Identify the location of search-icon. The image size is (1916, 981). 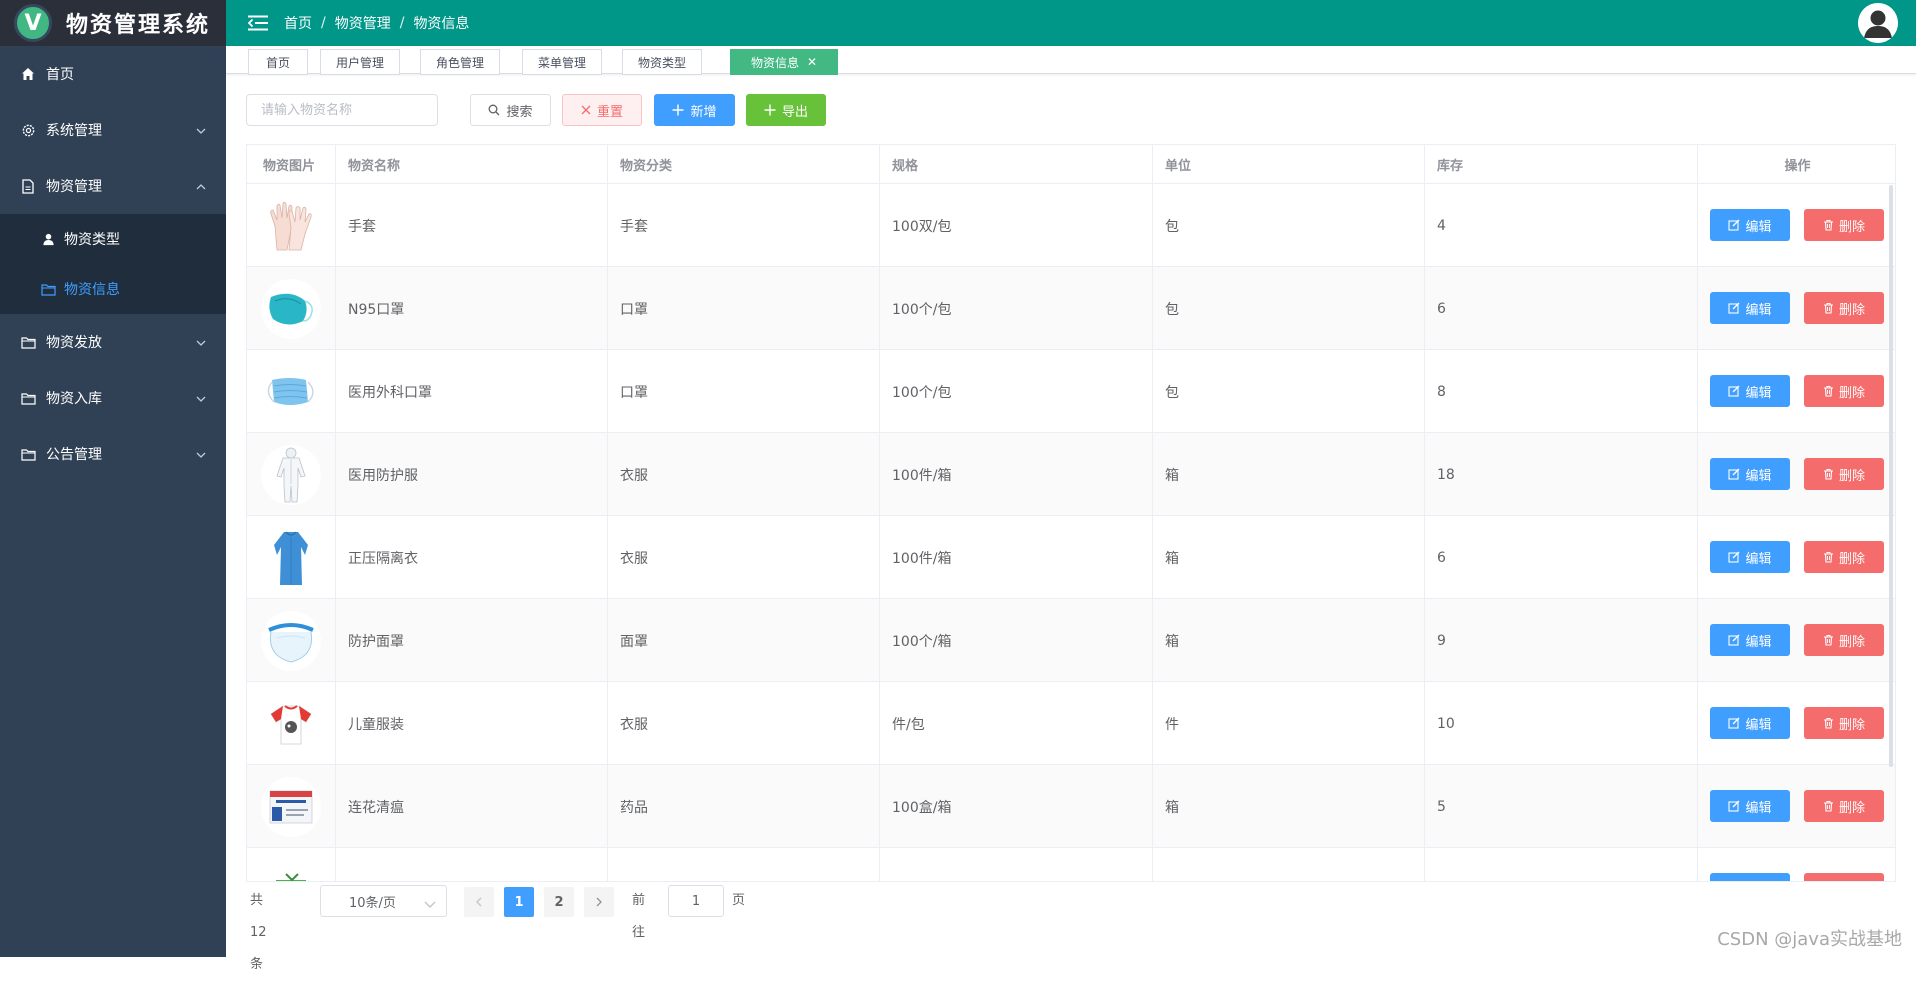
(494, 110).